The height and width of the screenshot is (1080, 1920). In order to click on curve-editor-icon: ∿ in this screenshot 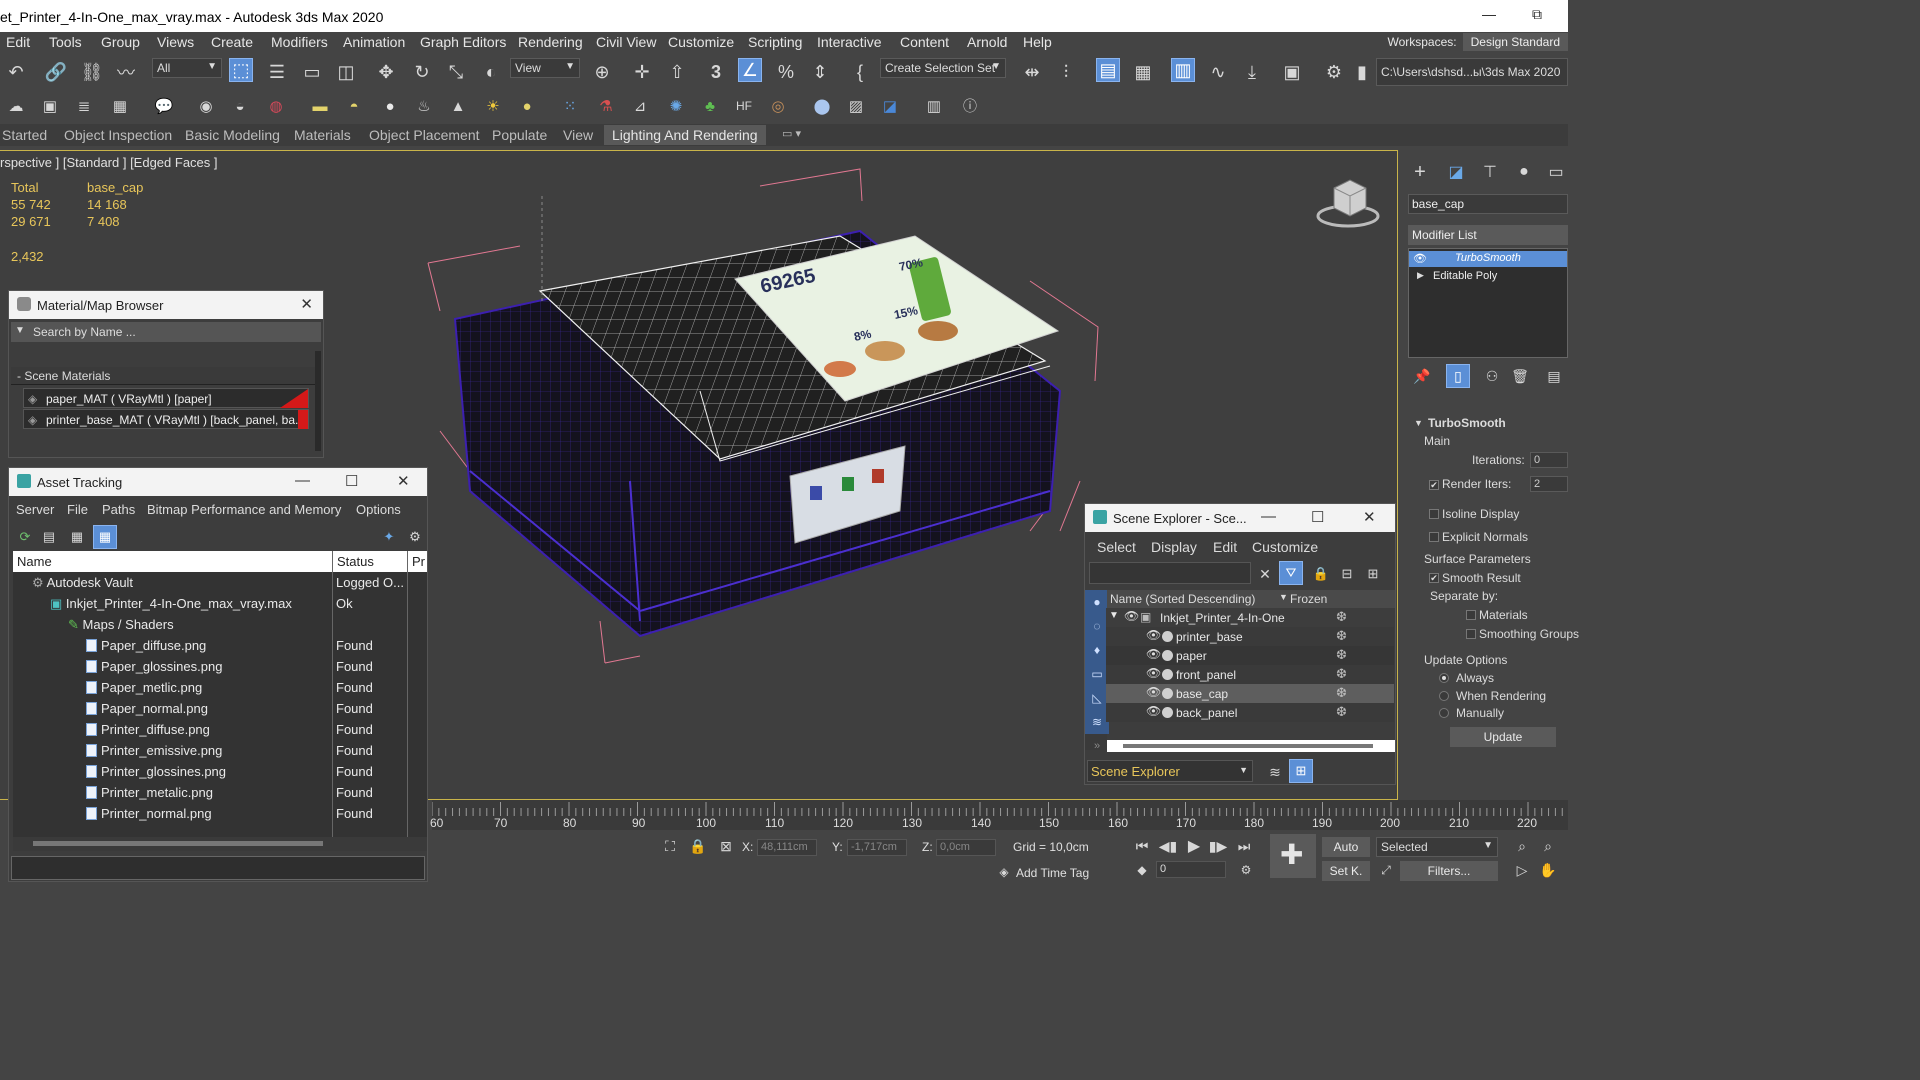, I will do `click(1218, 72)`.